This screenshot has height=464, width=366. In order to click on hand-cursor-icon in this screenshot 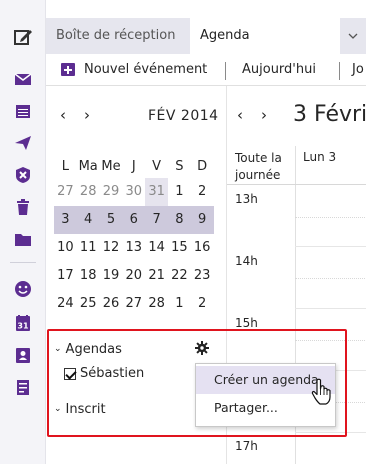, I will do `click(321, 391)`.